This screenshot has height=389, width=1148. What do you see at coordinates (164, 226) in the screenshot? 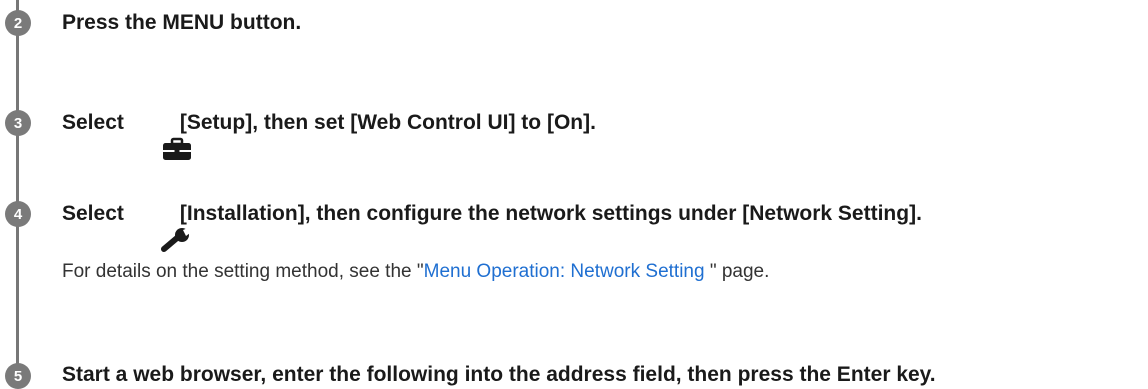
I see `wrench-icon` at bounding box center [164, 226].